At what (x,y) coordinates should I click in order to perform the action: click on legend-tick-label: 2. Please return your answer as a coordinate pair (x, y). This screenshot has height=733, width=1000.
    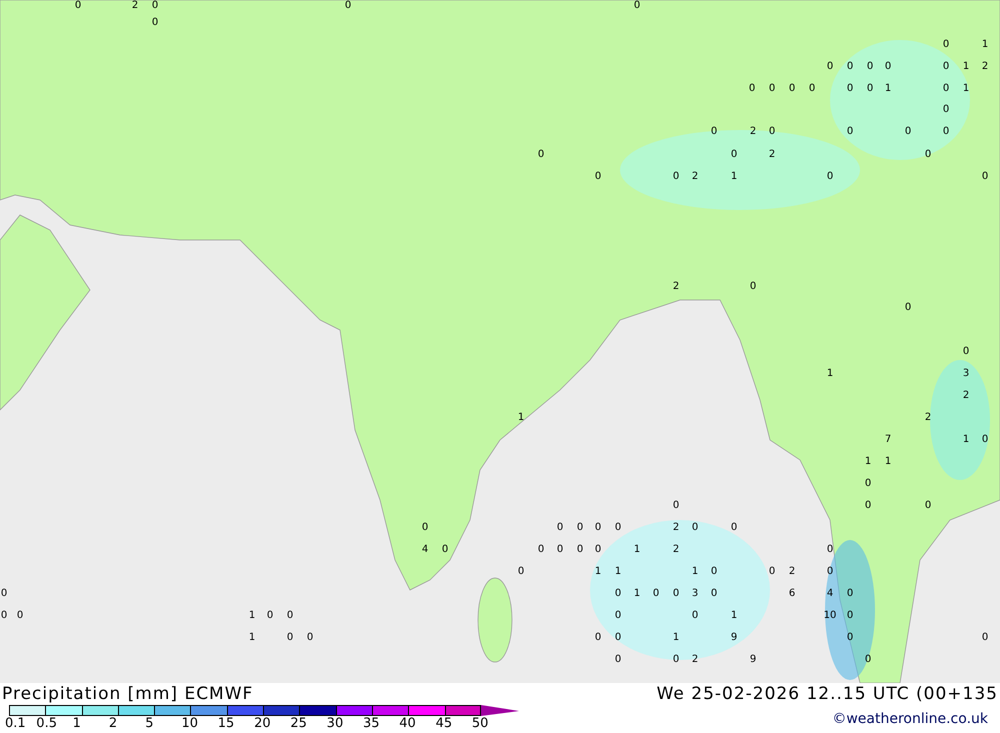
    Looking at the image, I should click on (113, 723).